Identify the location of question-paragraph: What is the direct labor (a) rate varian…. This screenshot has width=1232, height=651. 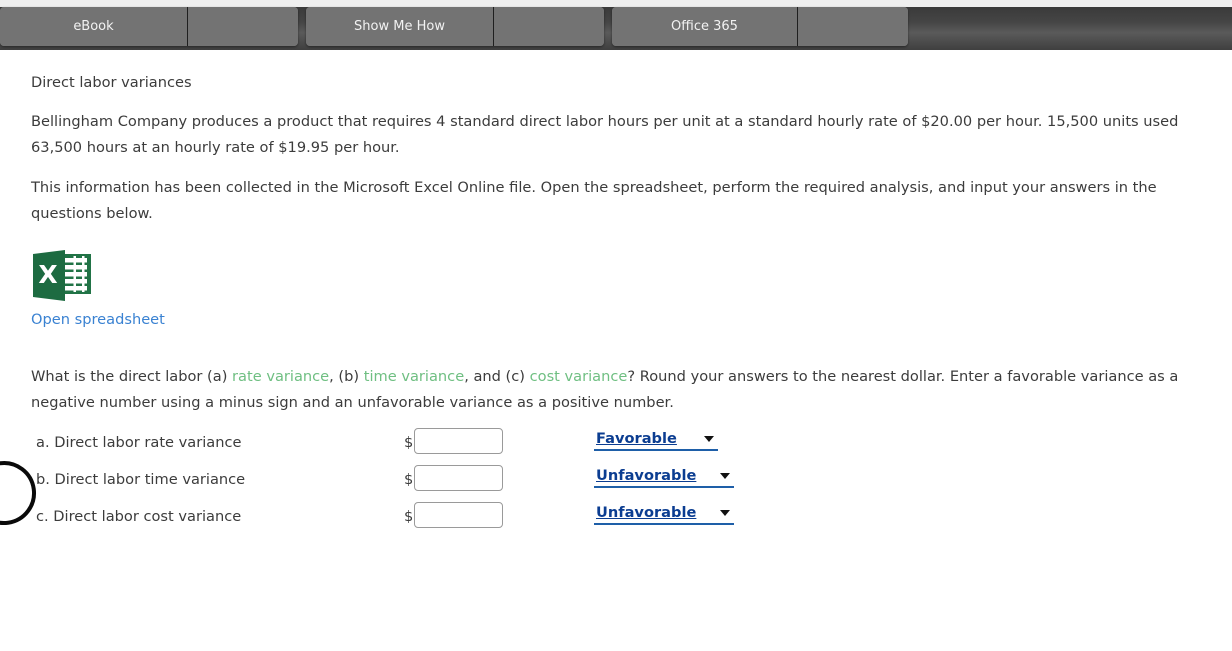
(627, 390).